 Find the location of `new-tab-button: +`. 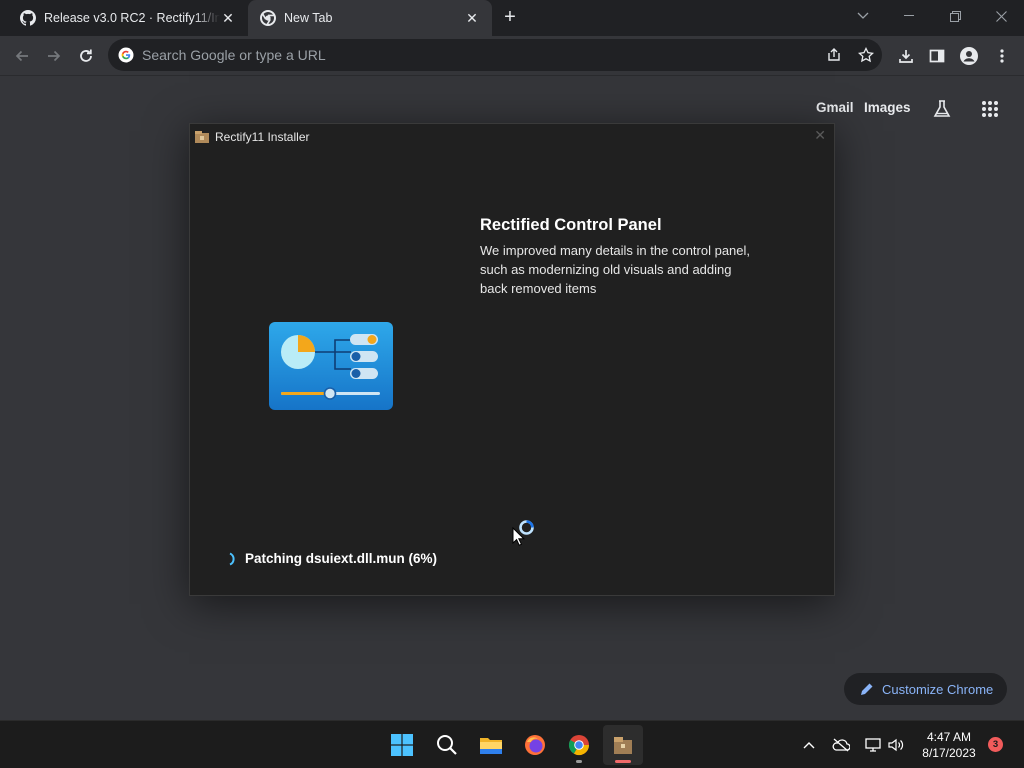

new-tab-button: + is located at coordinates (510, 18).